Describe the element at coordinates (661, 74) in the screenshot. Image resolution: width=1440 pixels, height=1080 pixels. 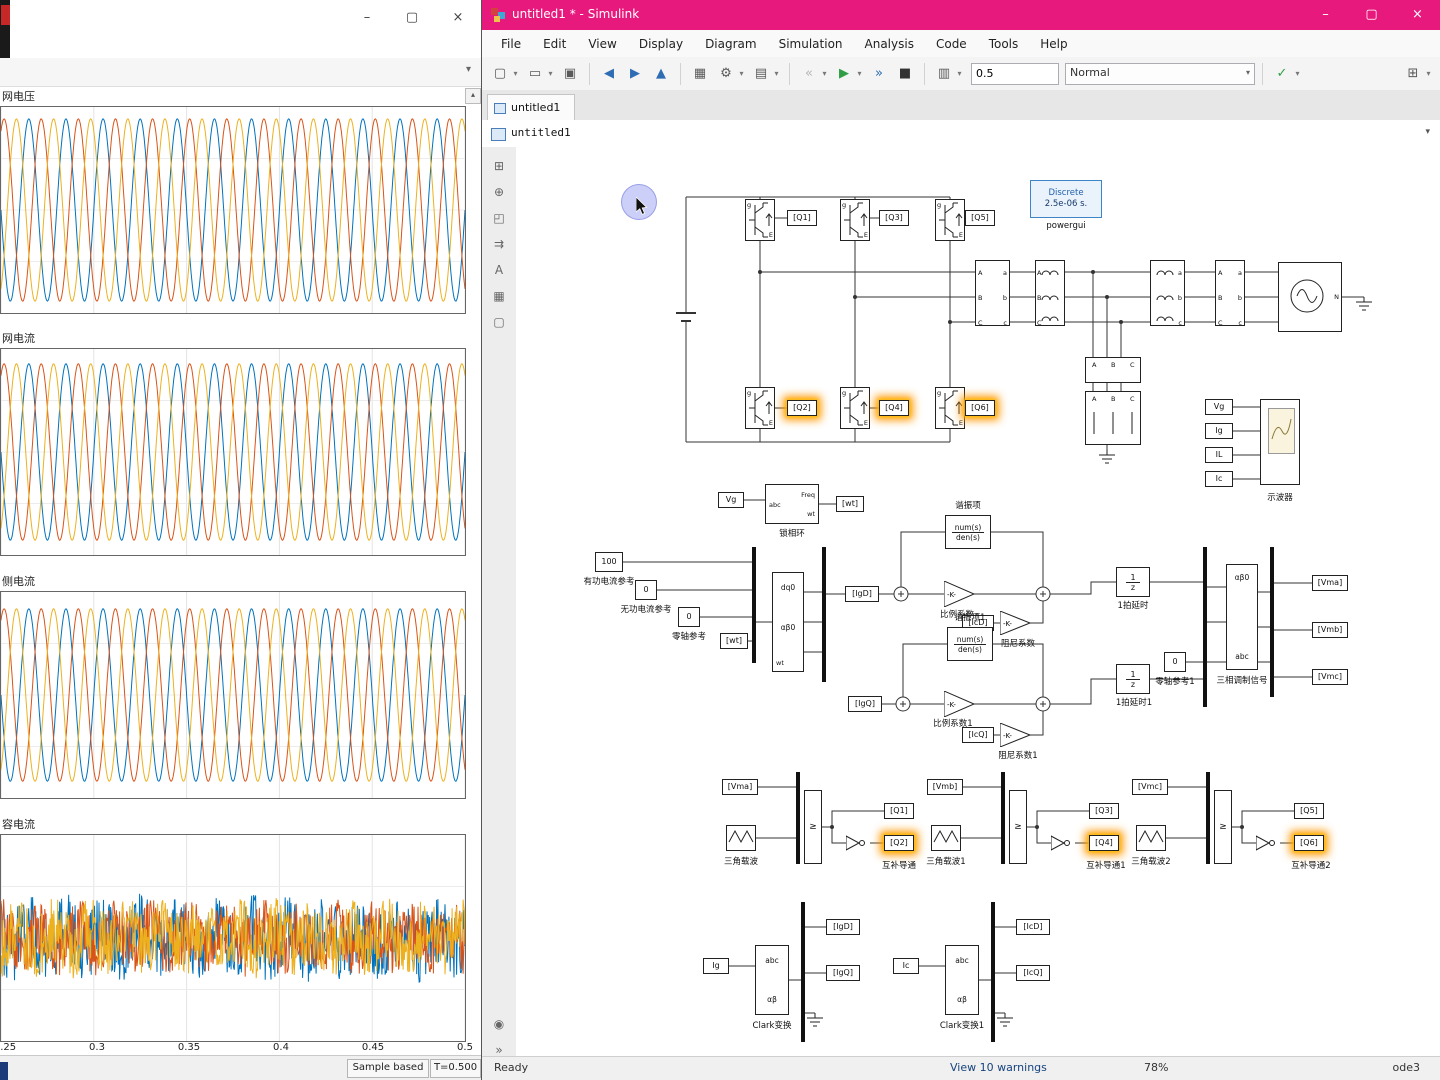
I see `up-to-parent-button: ▲` at that location.